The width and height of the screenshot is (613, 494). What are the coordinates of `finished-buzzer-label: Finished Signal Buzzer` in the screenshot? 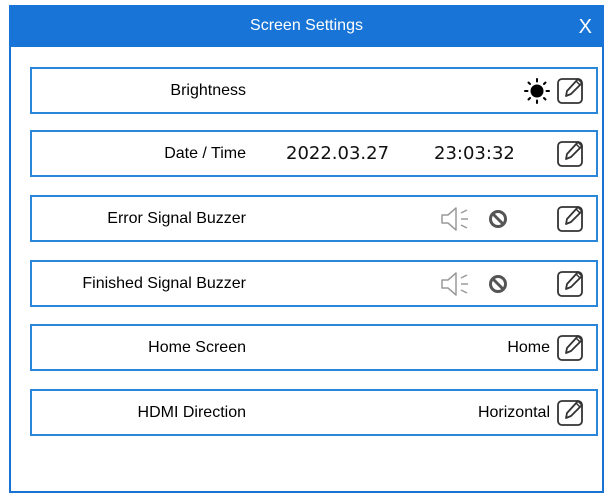 It's located at (164, 283).